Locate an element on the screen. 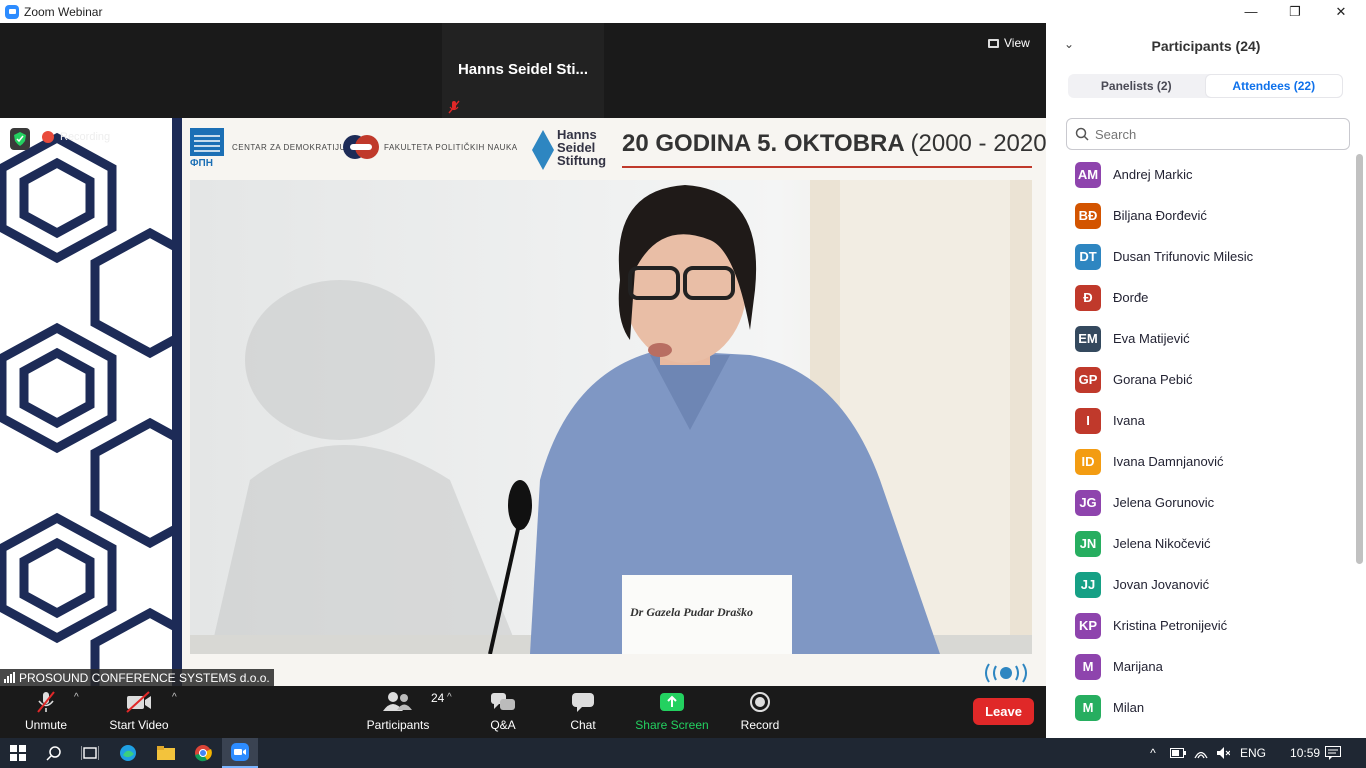  attendee-row: JG Jelena Gorunovic is located at coordinates (1201, 502).